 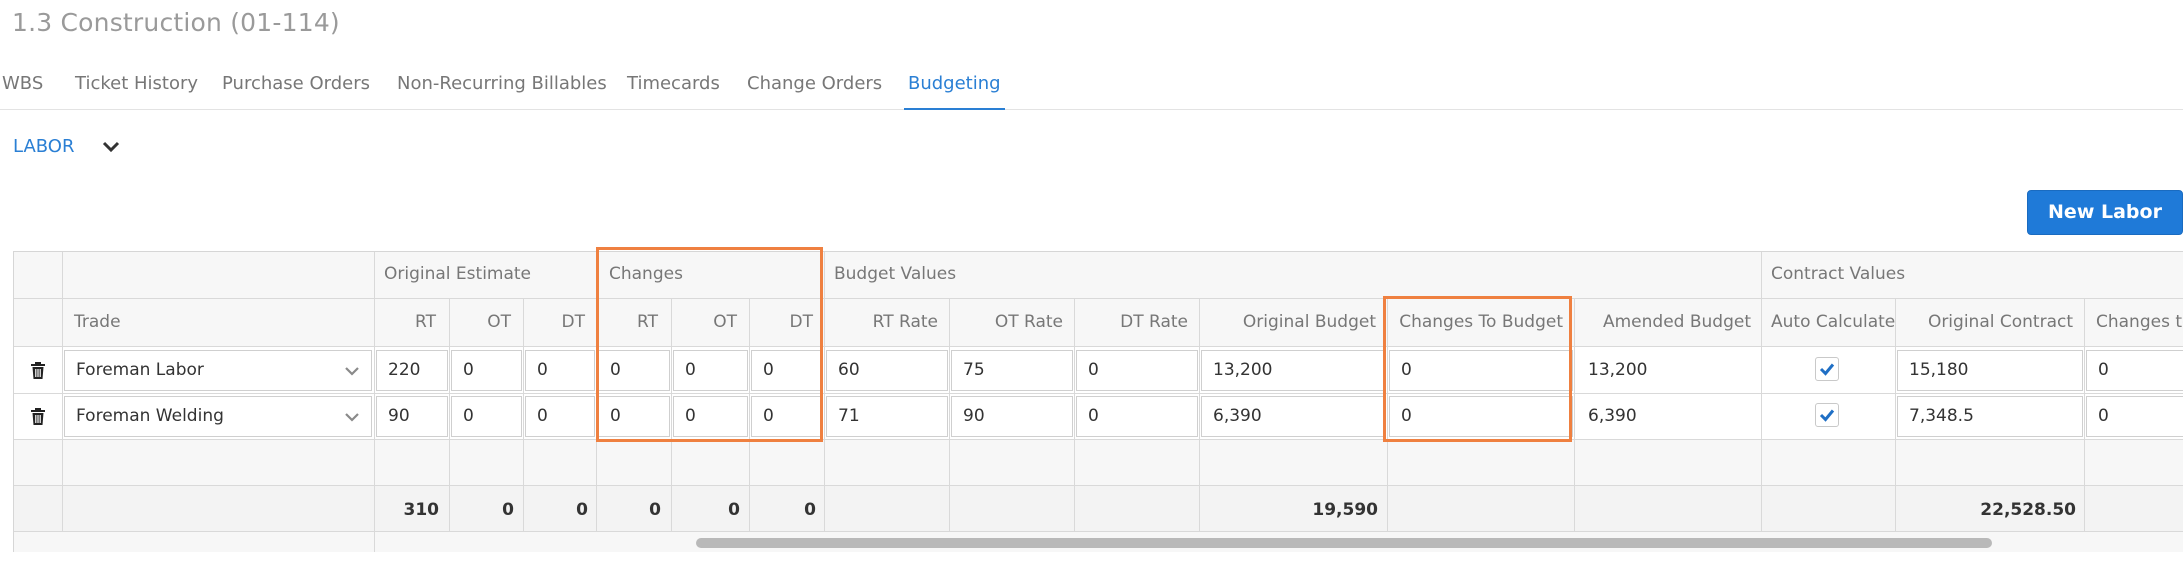 I want to click on tab-non-recurring-billables: Non-Recurring Billables, so click(x=502, y=88).